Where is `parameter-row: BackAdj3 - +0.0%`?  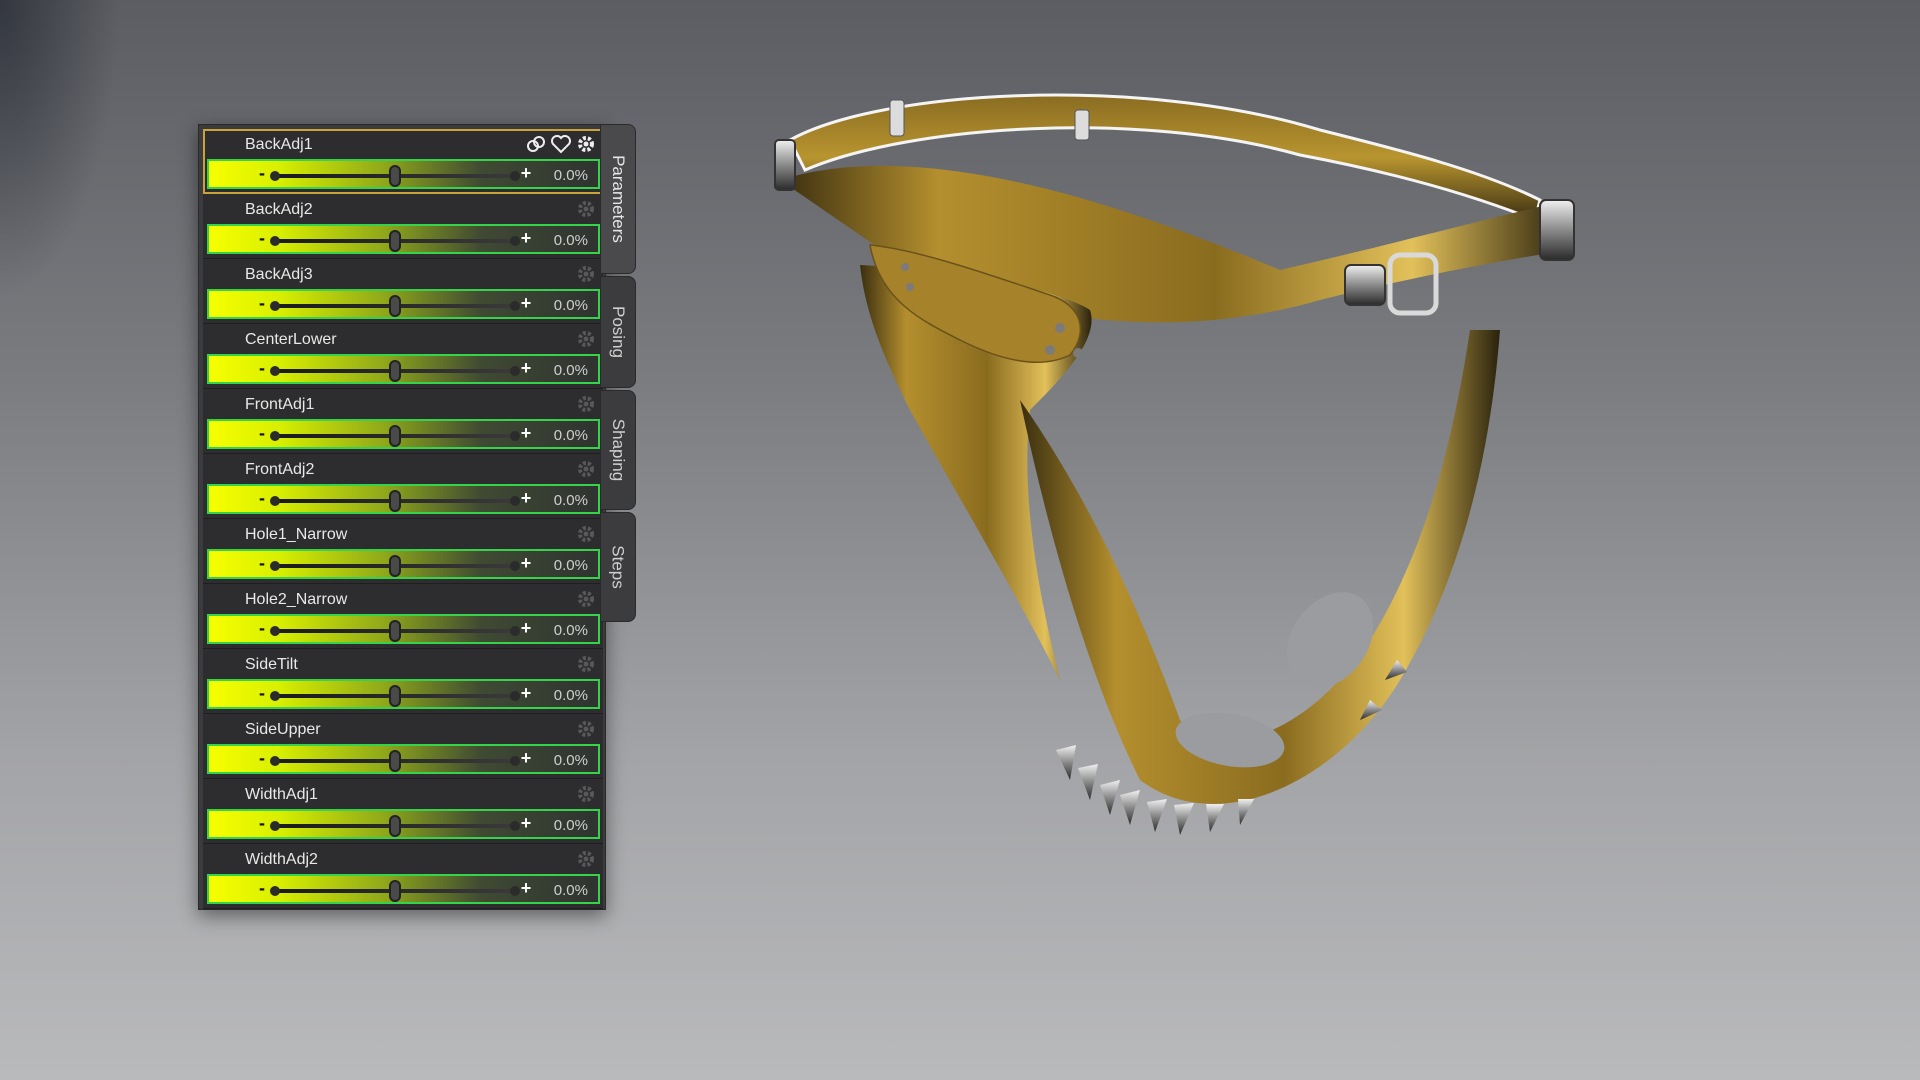
parameter-row: BackAdj3 - +0.0% is located at coordinates (403, 291).